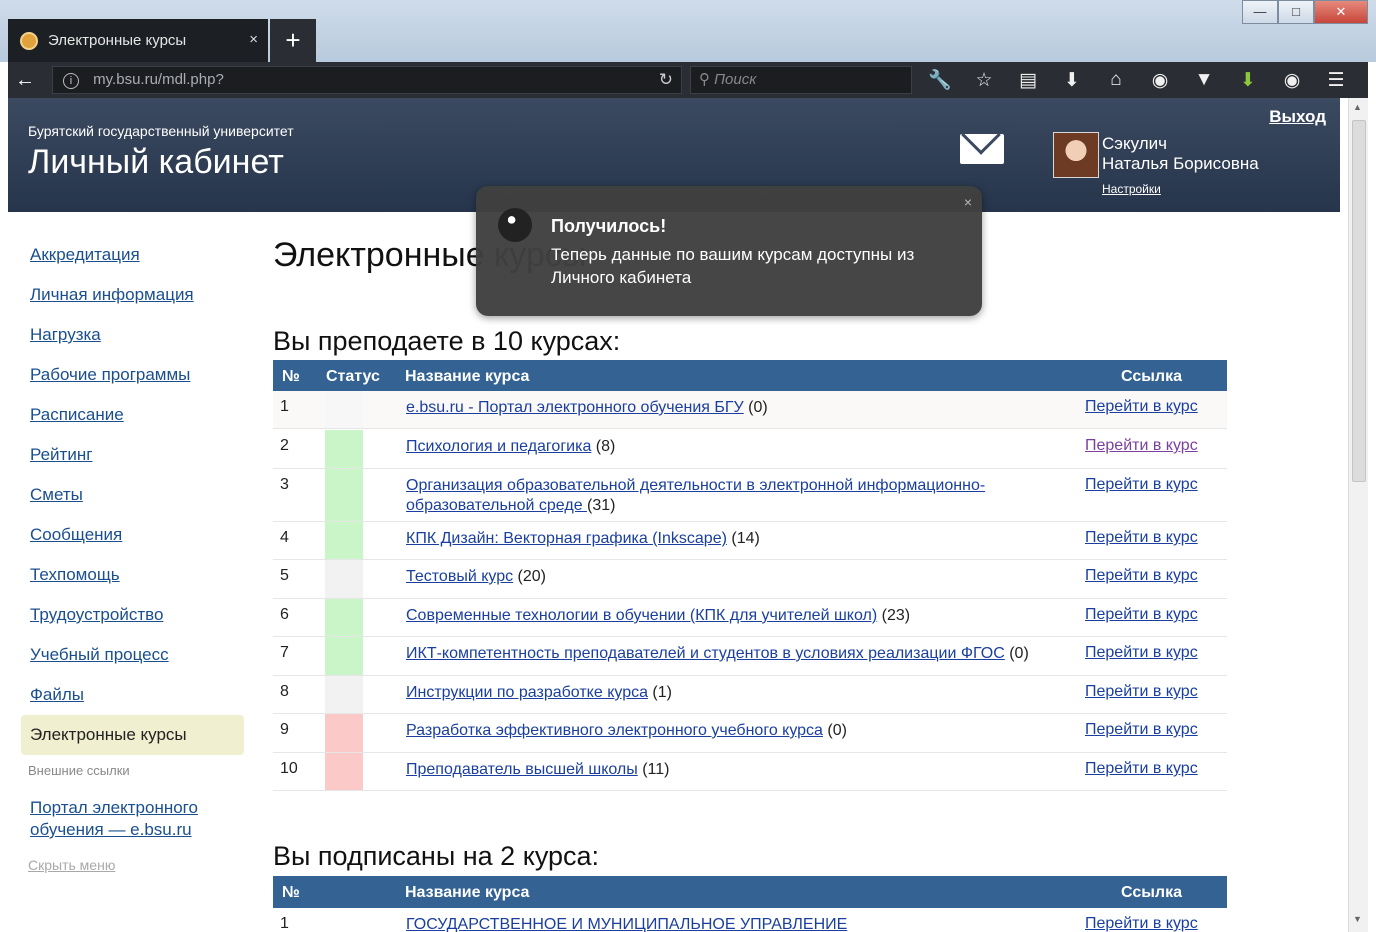 The image size is (1376, 932). Describe the element at coordinates (71, 81) in the screenshot. I see `info-icon: i` at that location.